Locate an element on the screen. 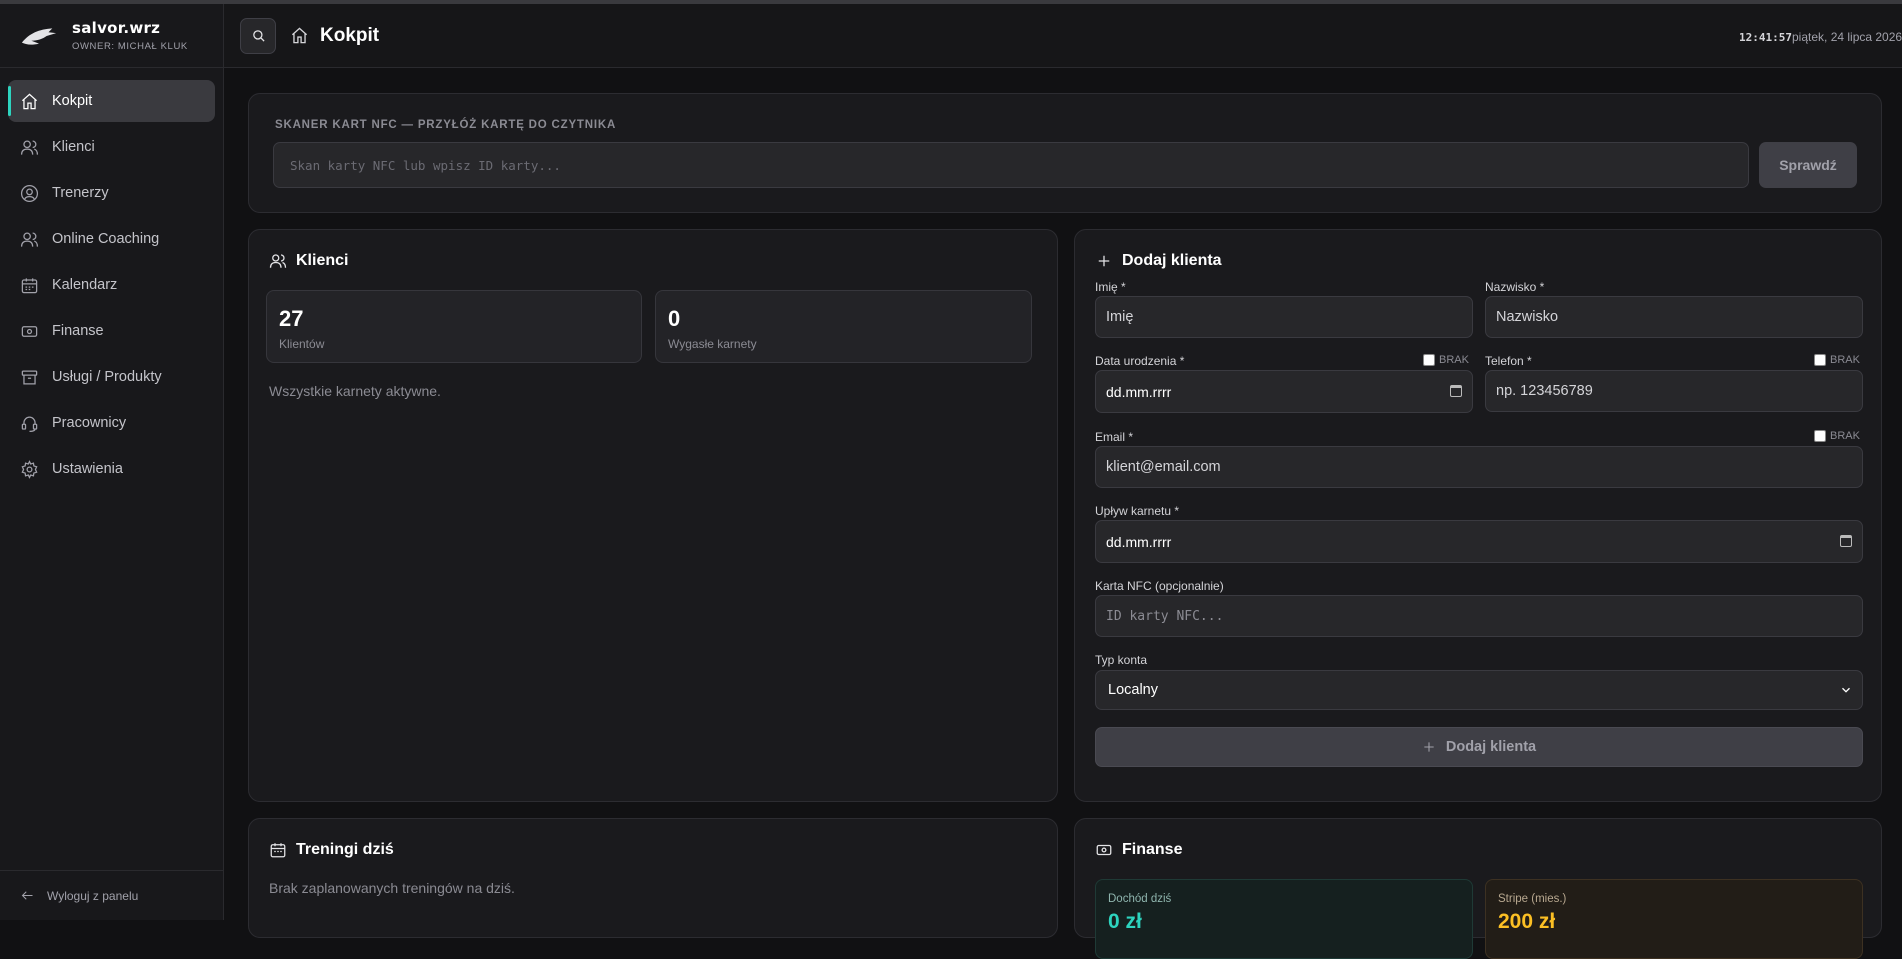 The width and height of the screenshot is (1902, 959). sidebar-item-kokpit: Kokpit is located at coordinates (111, 101).